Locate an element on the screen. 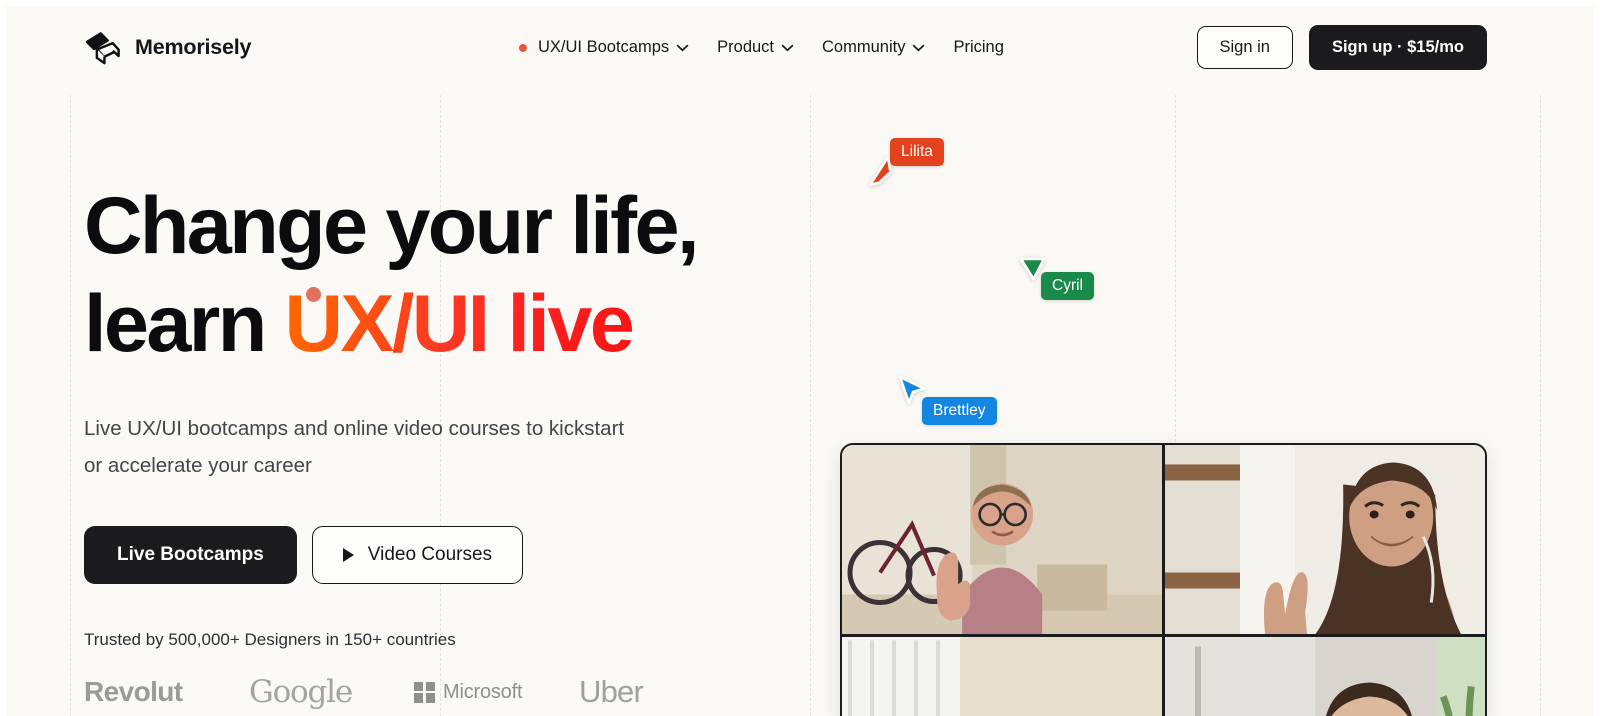  headline-accent-wrap: UX/UI live is located at coordinates (459, 325).